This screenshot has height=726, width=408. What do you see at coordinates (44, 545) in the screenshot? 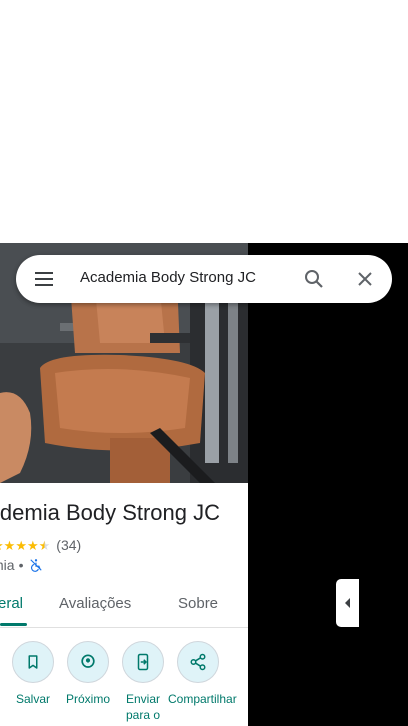
I see `half-star-icon: ★` at bounding box center [44, 545].